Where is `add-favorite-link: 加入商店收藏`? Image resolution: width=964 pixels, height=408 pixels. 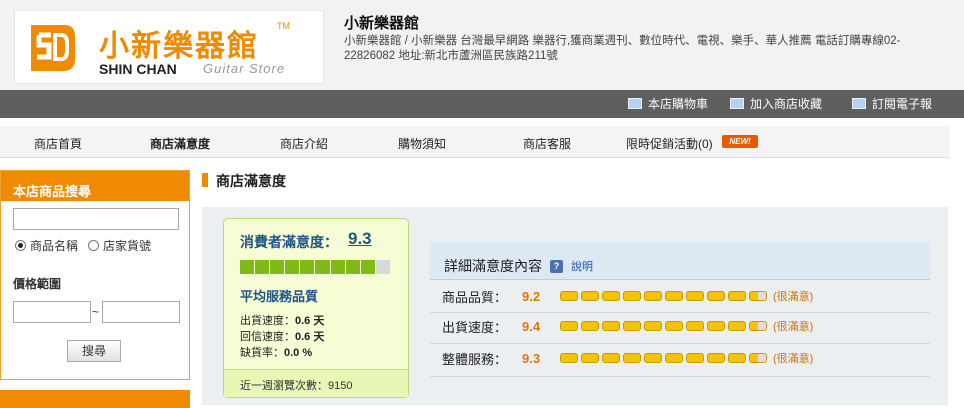
add-favorite-link: 加入商店收藏 is located at coordinates (776, 103).